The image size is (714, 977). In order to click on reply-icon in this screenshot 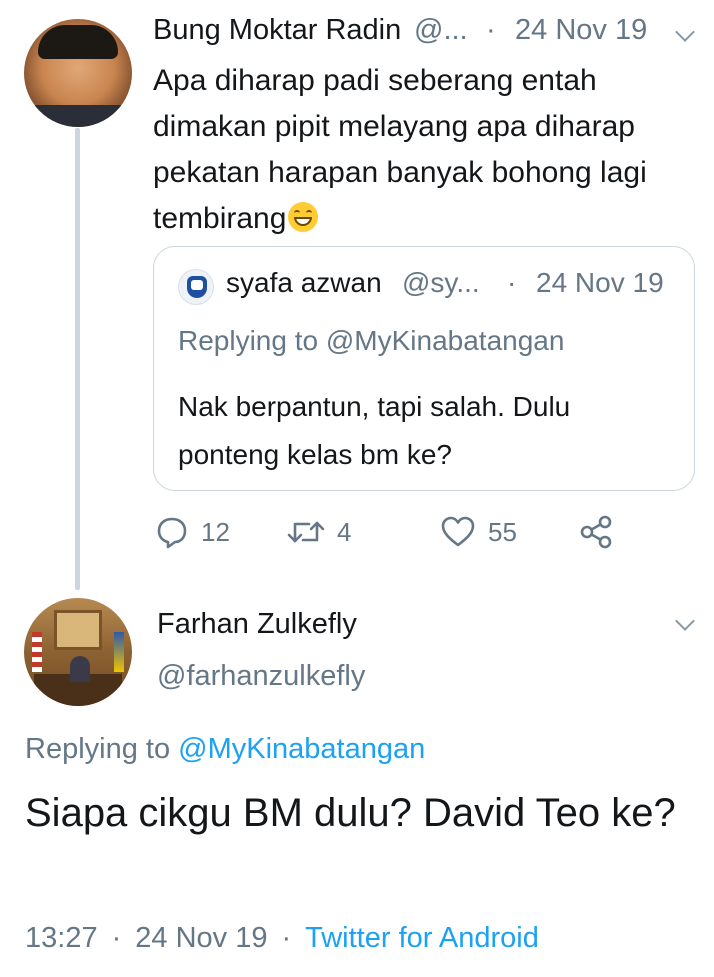, I will do `click(172, 533)`.